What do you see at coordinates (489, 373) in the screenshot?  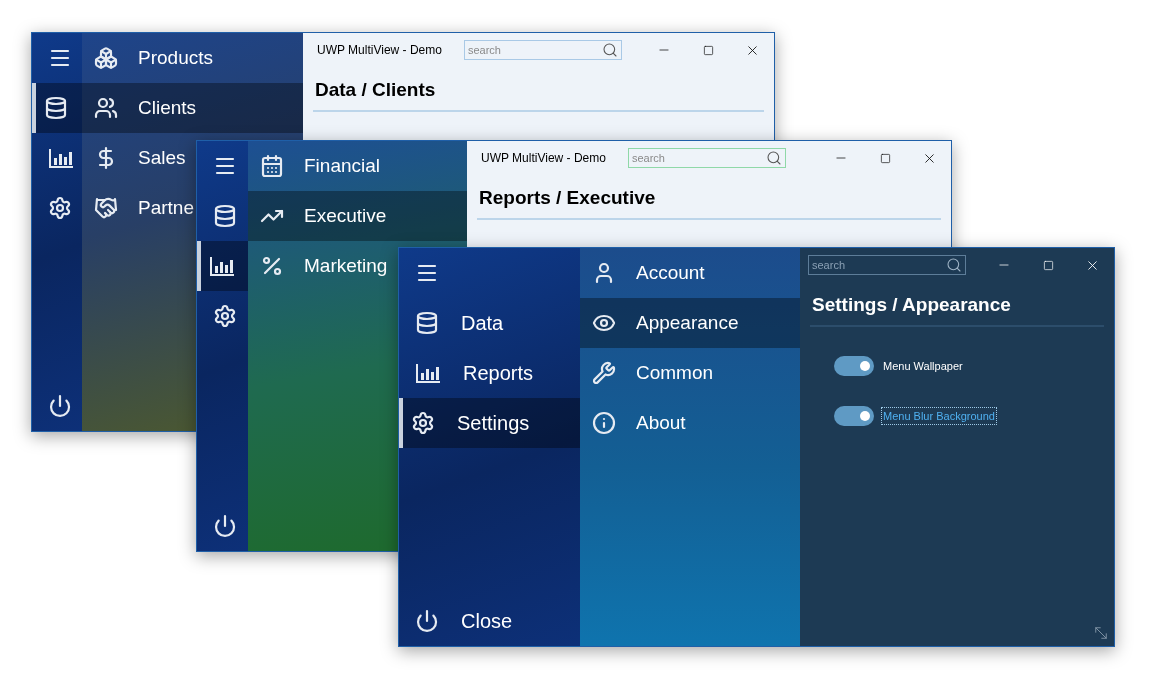 I see `nav-item: Reports` at bounding box center [489, 373].